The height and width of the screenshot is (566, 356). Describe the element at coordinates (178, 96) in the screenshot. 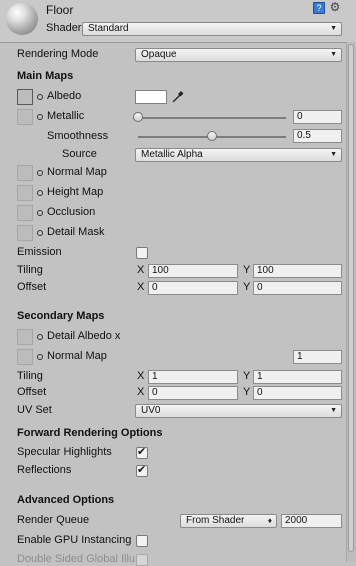

I see `eyedropper-icon` at that location.